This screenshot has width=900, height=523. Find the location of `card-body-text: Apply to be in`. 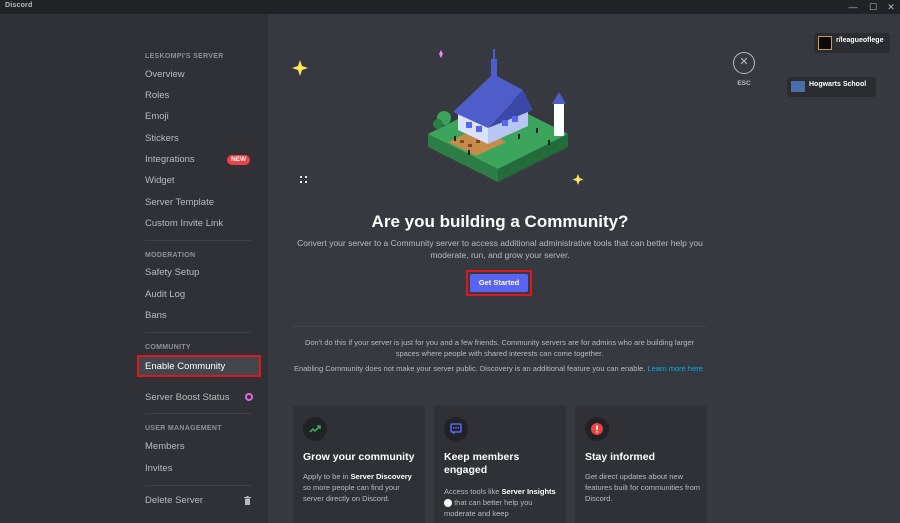

card-body-text: Apply to be in is located at coordinates (326, 476).